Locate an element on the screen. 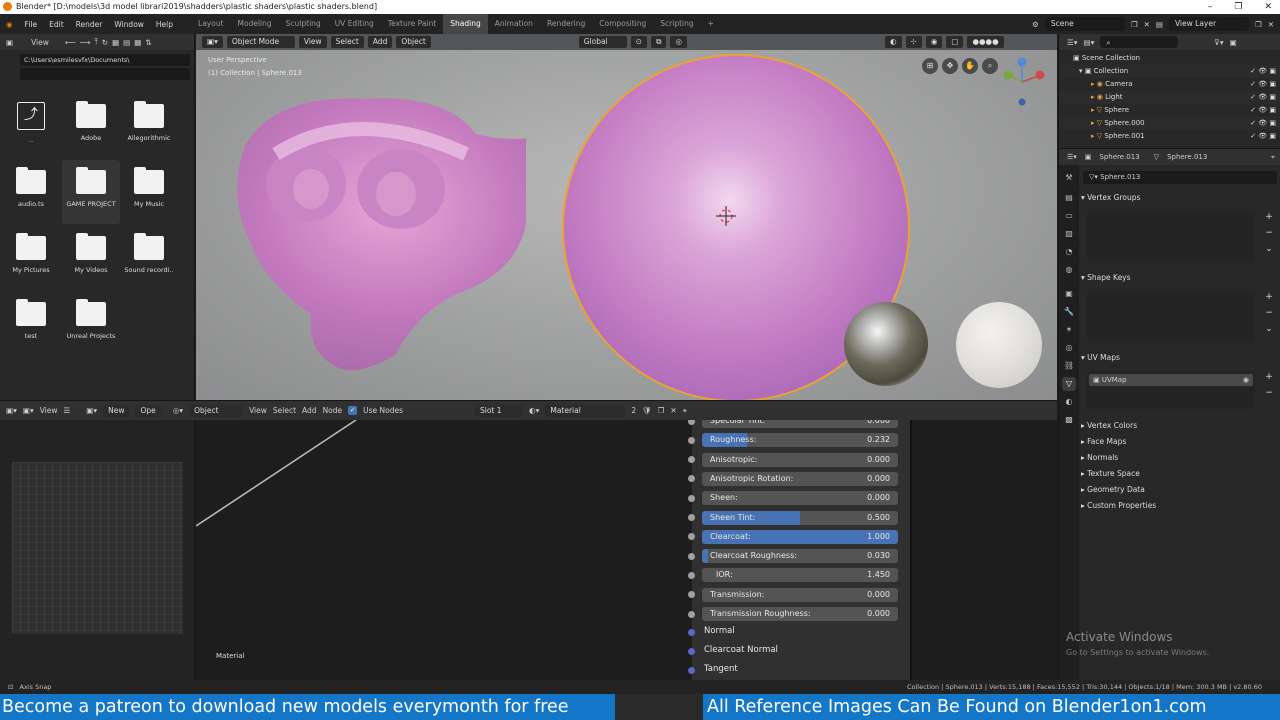 This screenshot has height=720, width=1280. outliner-row-sphere-001: ▸ ▽ Sphere.001 ✓ 👁 ▣ is located at coordinates (1169, 136).